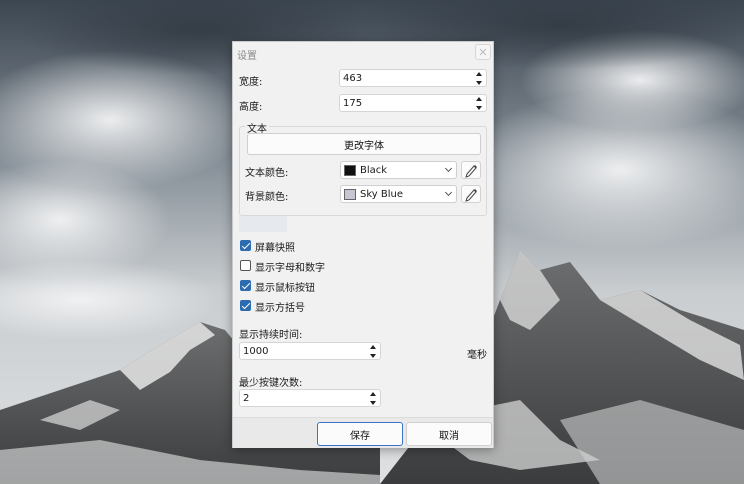 The width and height of the screenshot is (744, 484). I want to click on bg-color-combo: Sky Blue, so click(398, 194).